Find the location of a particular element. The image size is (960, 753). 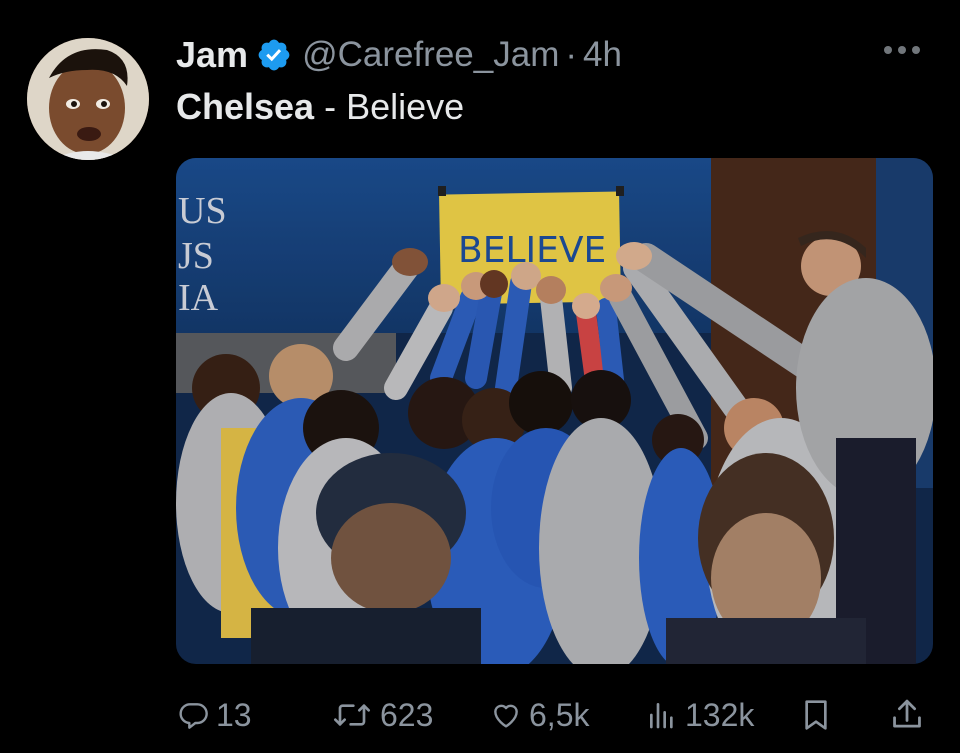

retweet-button: 623 is located at coordinates (381, 715).